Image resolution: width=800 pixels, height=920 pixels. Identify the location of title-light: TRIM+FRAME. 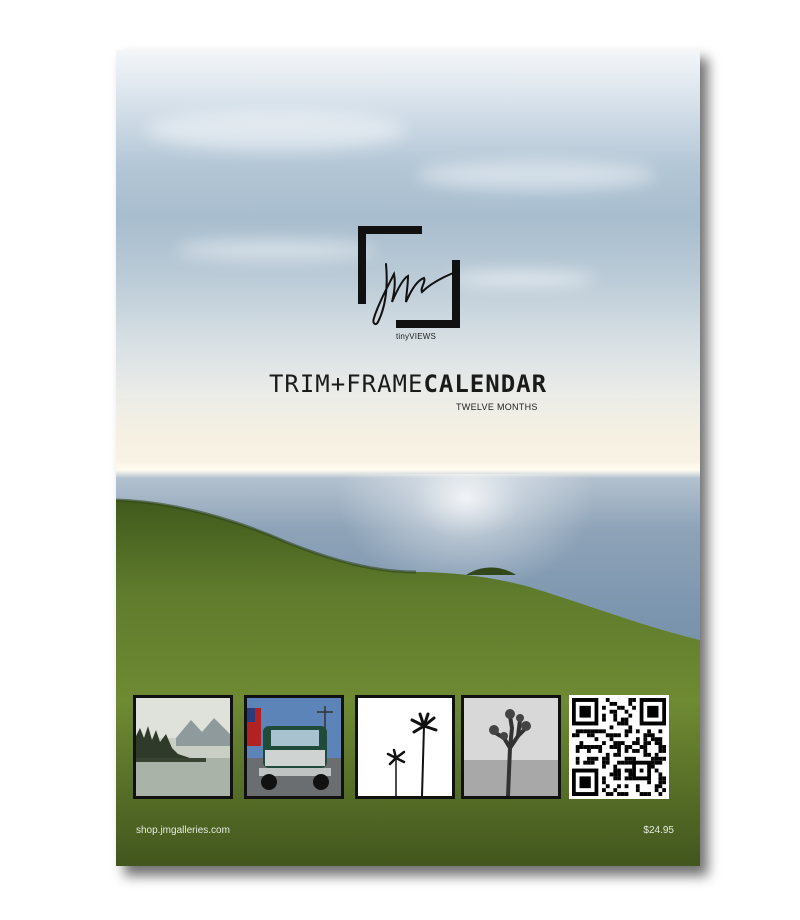
(346, 384).